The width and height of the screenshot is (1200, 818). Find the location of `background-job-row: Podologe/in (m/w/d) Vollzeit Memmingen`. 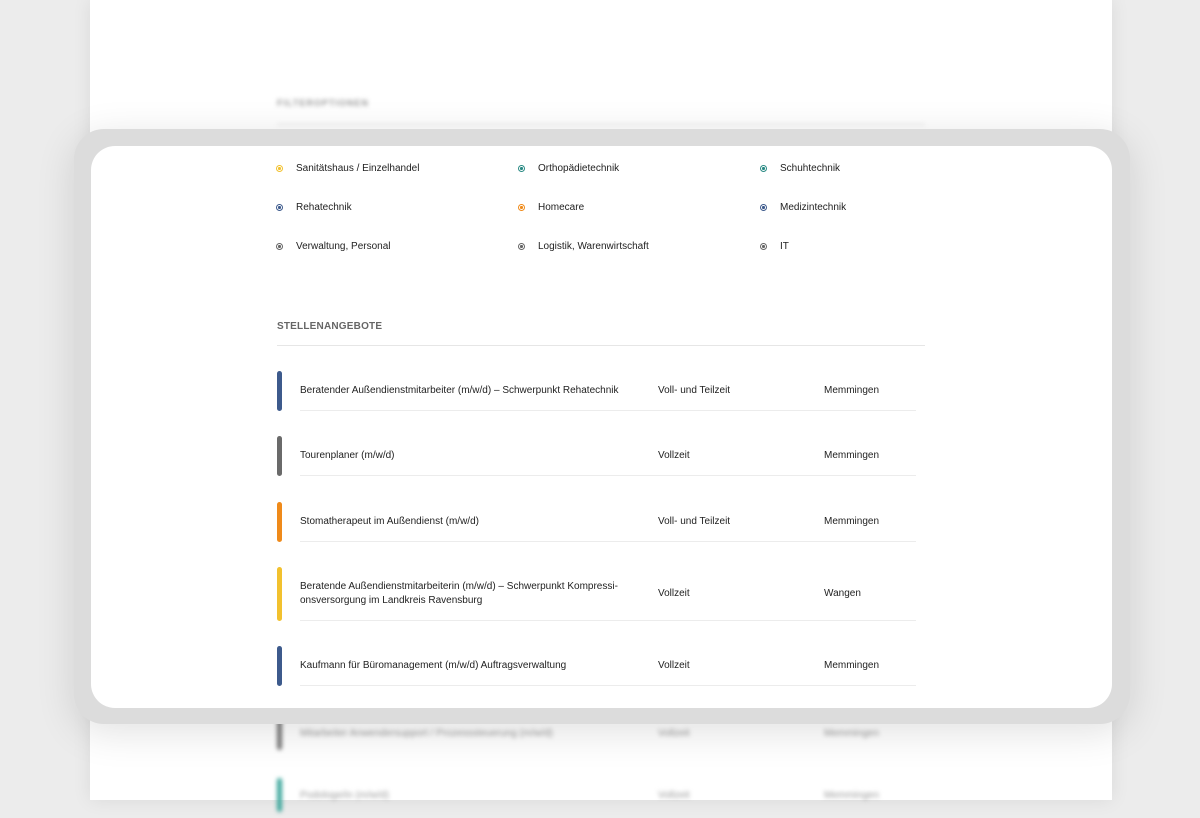

background-job-row: Podologe/in (m/w/d) Vollzeit Memmingen is located at coordinates (597, 798).